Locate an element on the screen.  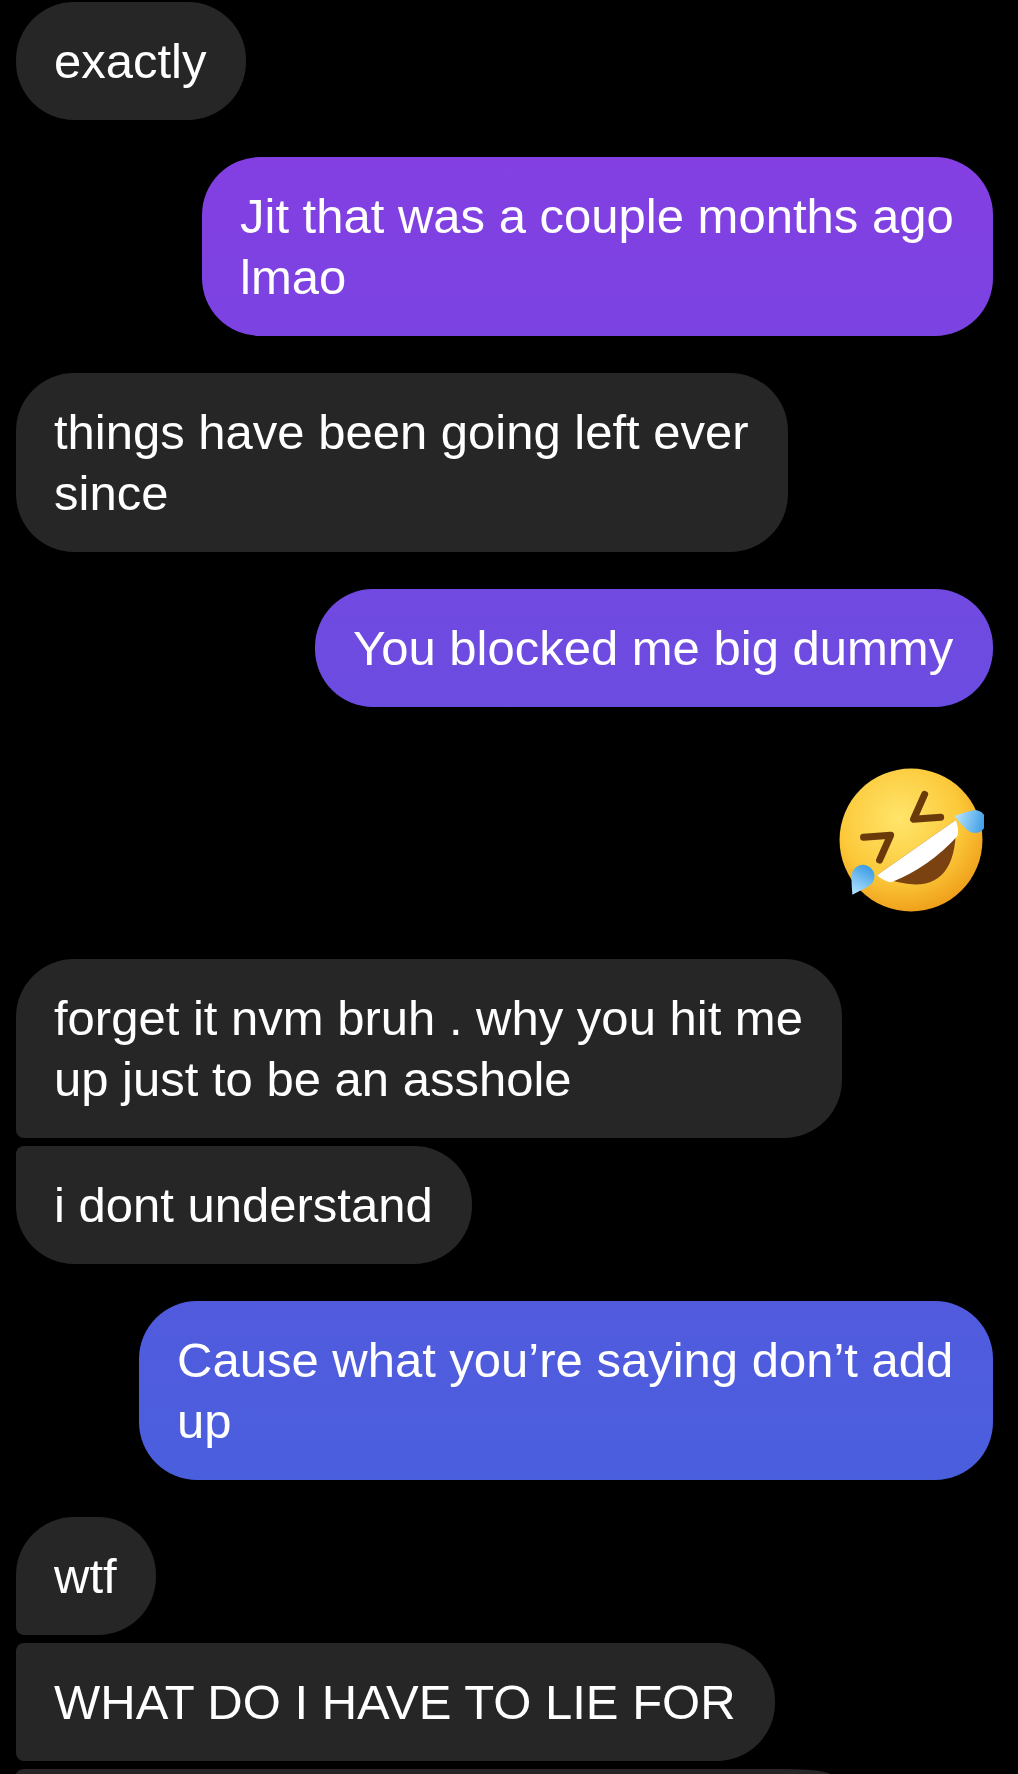
message-bubble: i dont understand is located at coordinates (244, 1205).